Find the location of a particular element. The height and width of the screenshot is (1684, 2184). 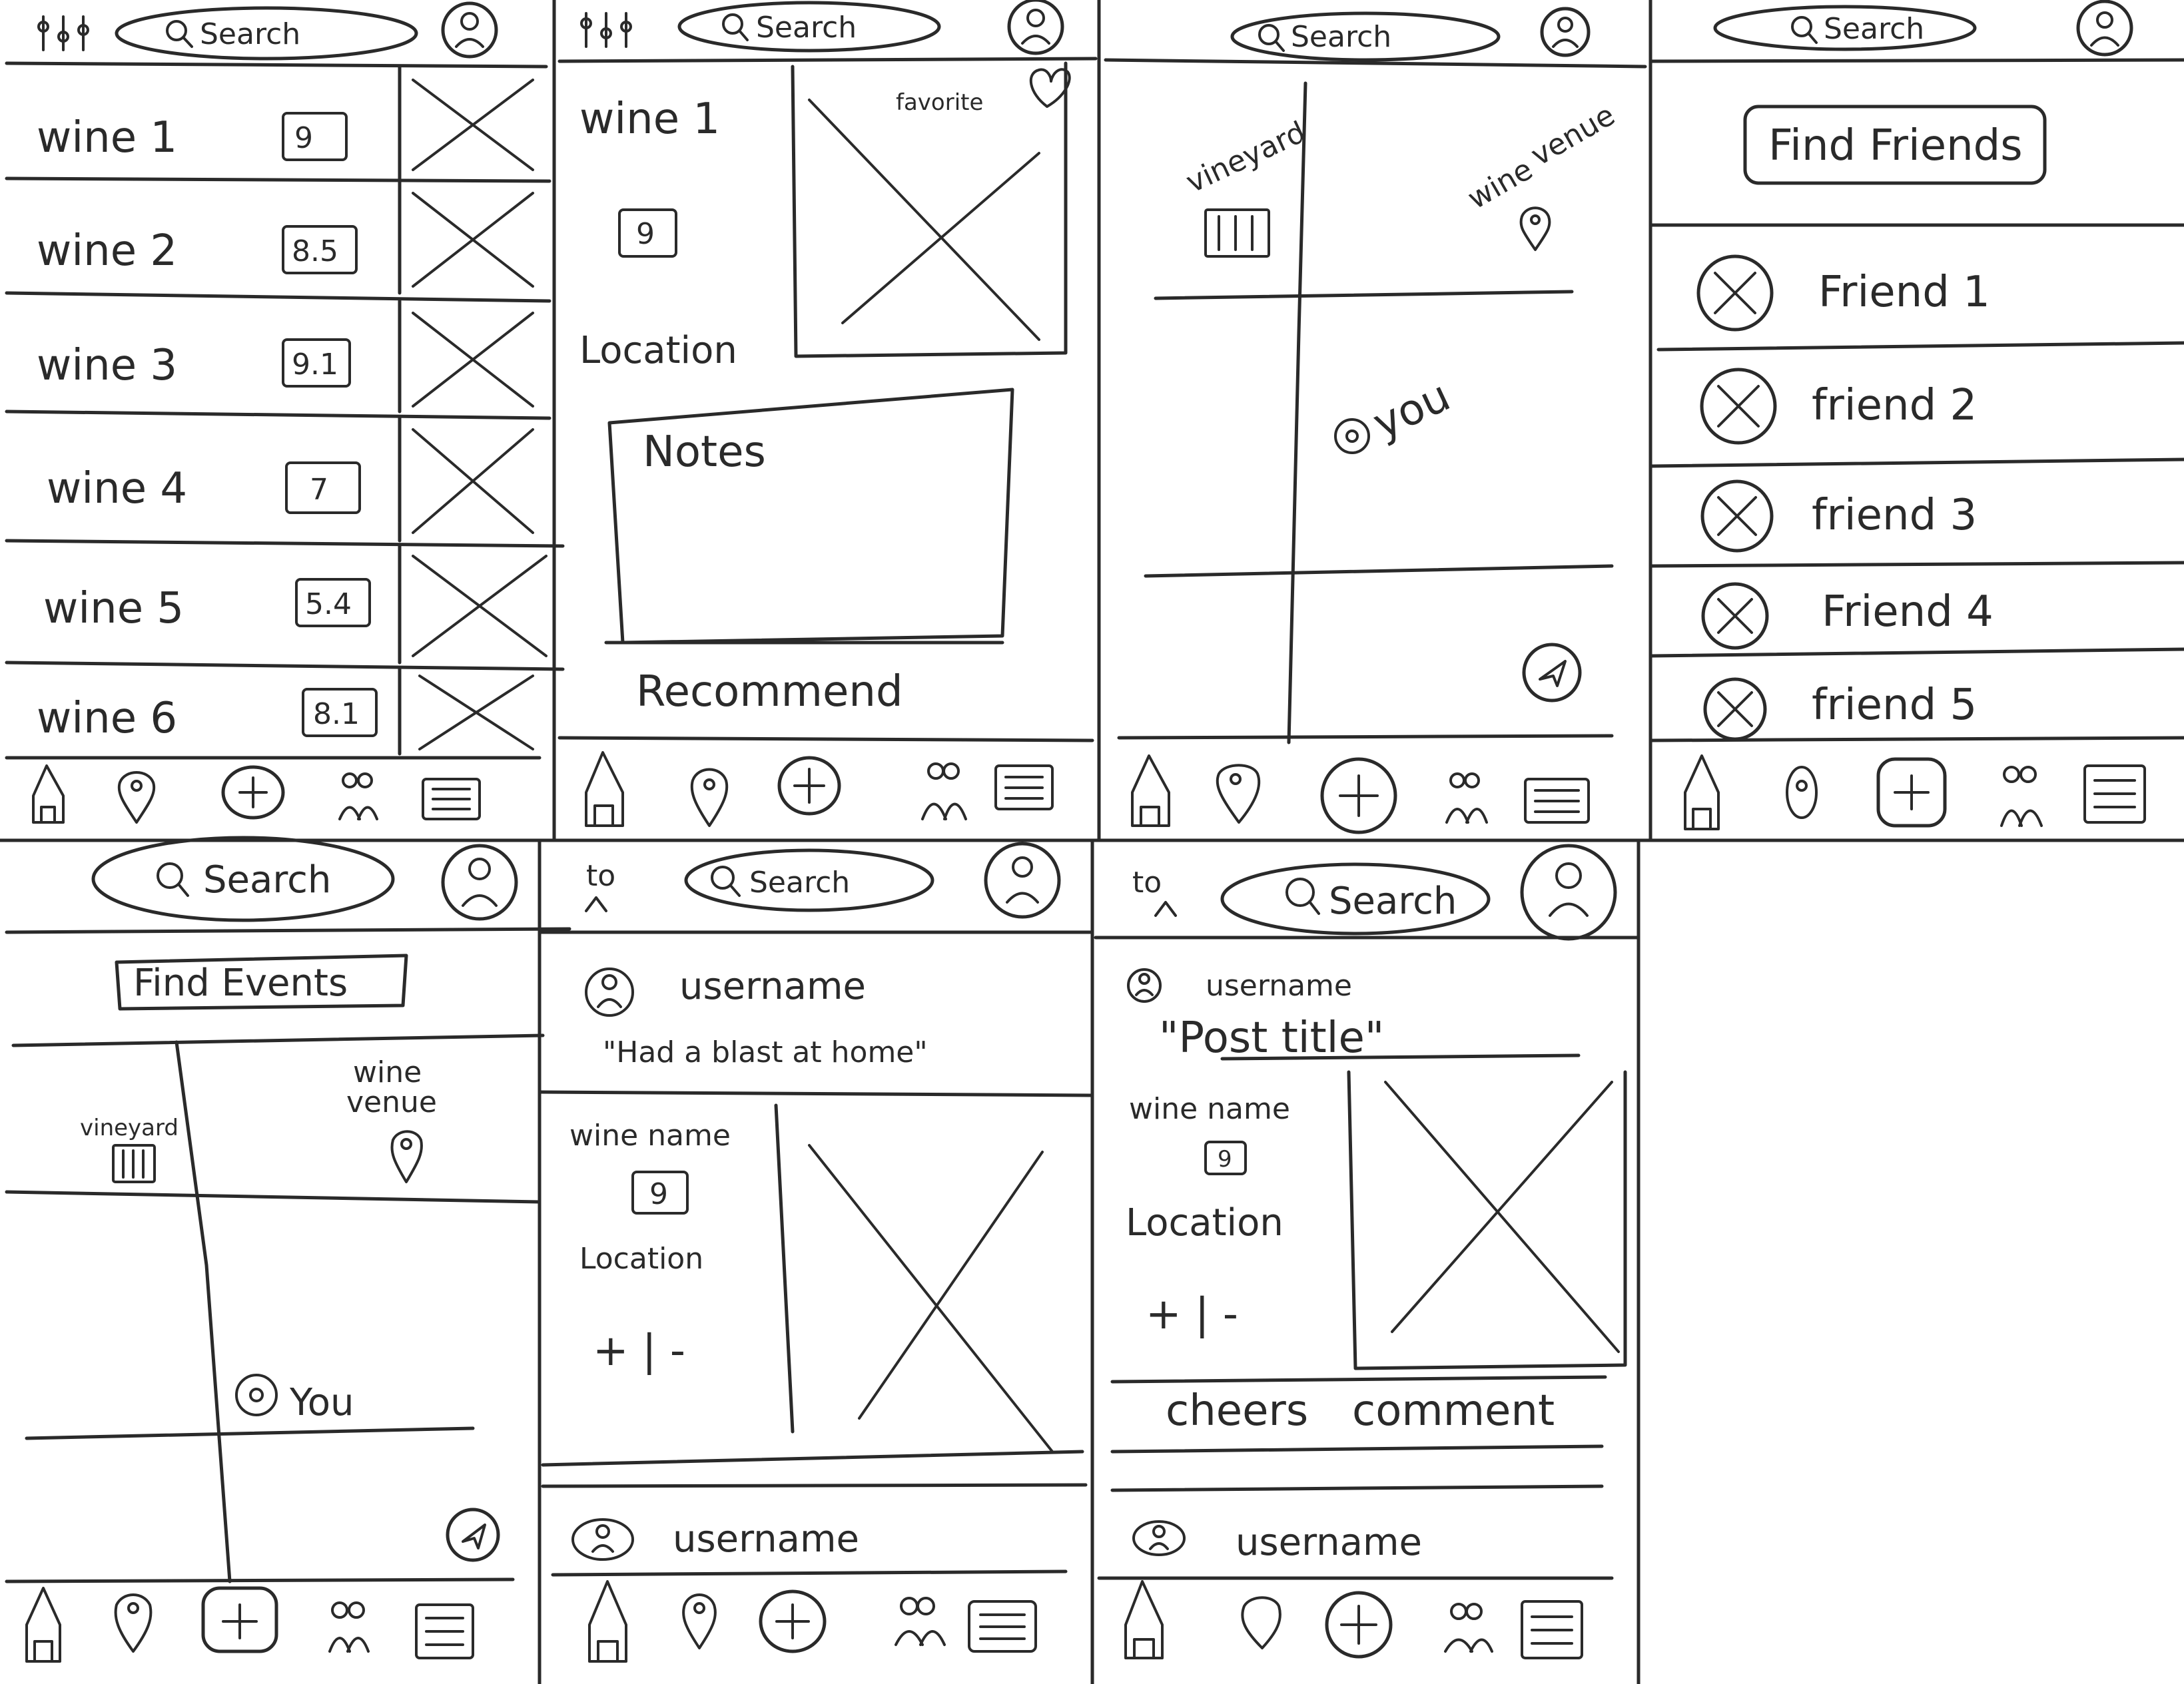

score-badge: 5.4 is located at coordinates (328, 604).